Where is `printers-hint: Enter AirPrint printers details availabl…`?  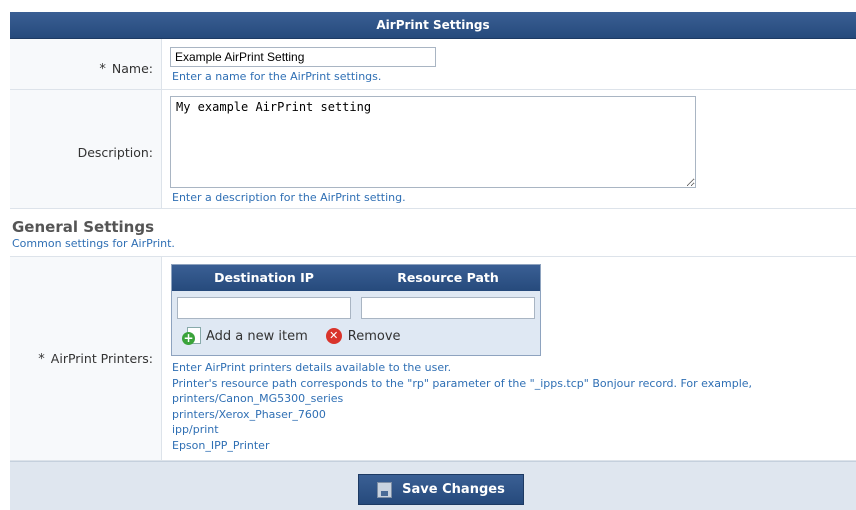
printers-hint: Enter AirPrint printers details availabl… is located at coordinates (312, 367).